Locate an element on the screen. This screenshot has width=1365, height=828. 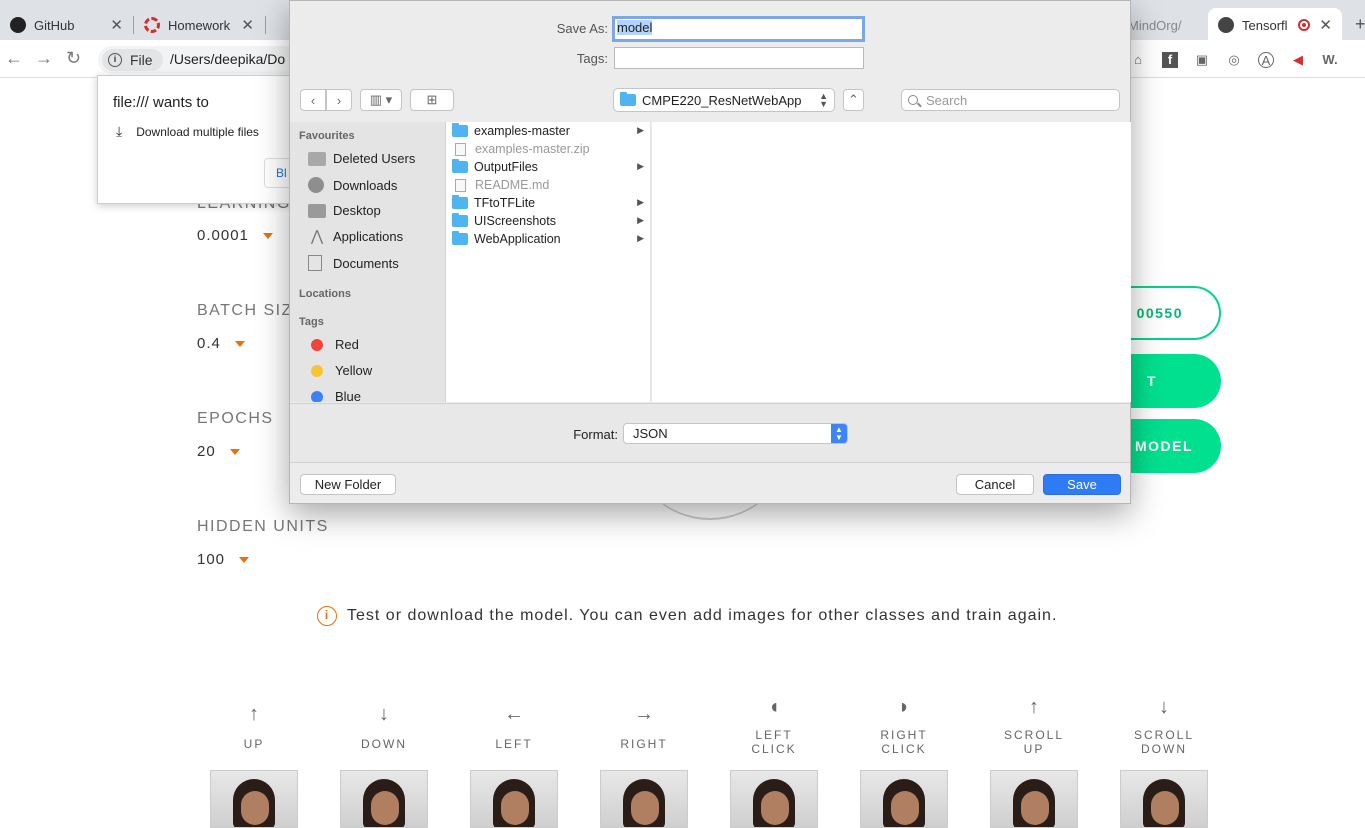
sidebar-tag-yellow: Yellow is located at coordinates (340, 370).